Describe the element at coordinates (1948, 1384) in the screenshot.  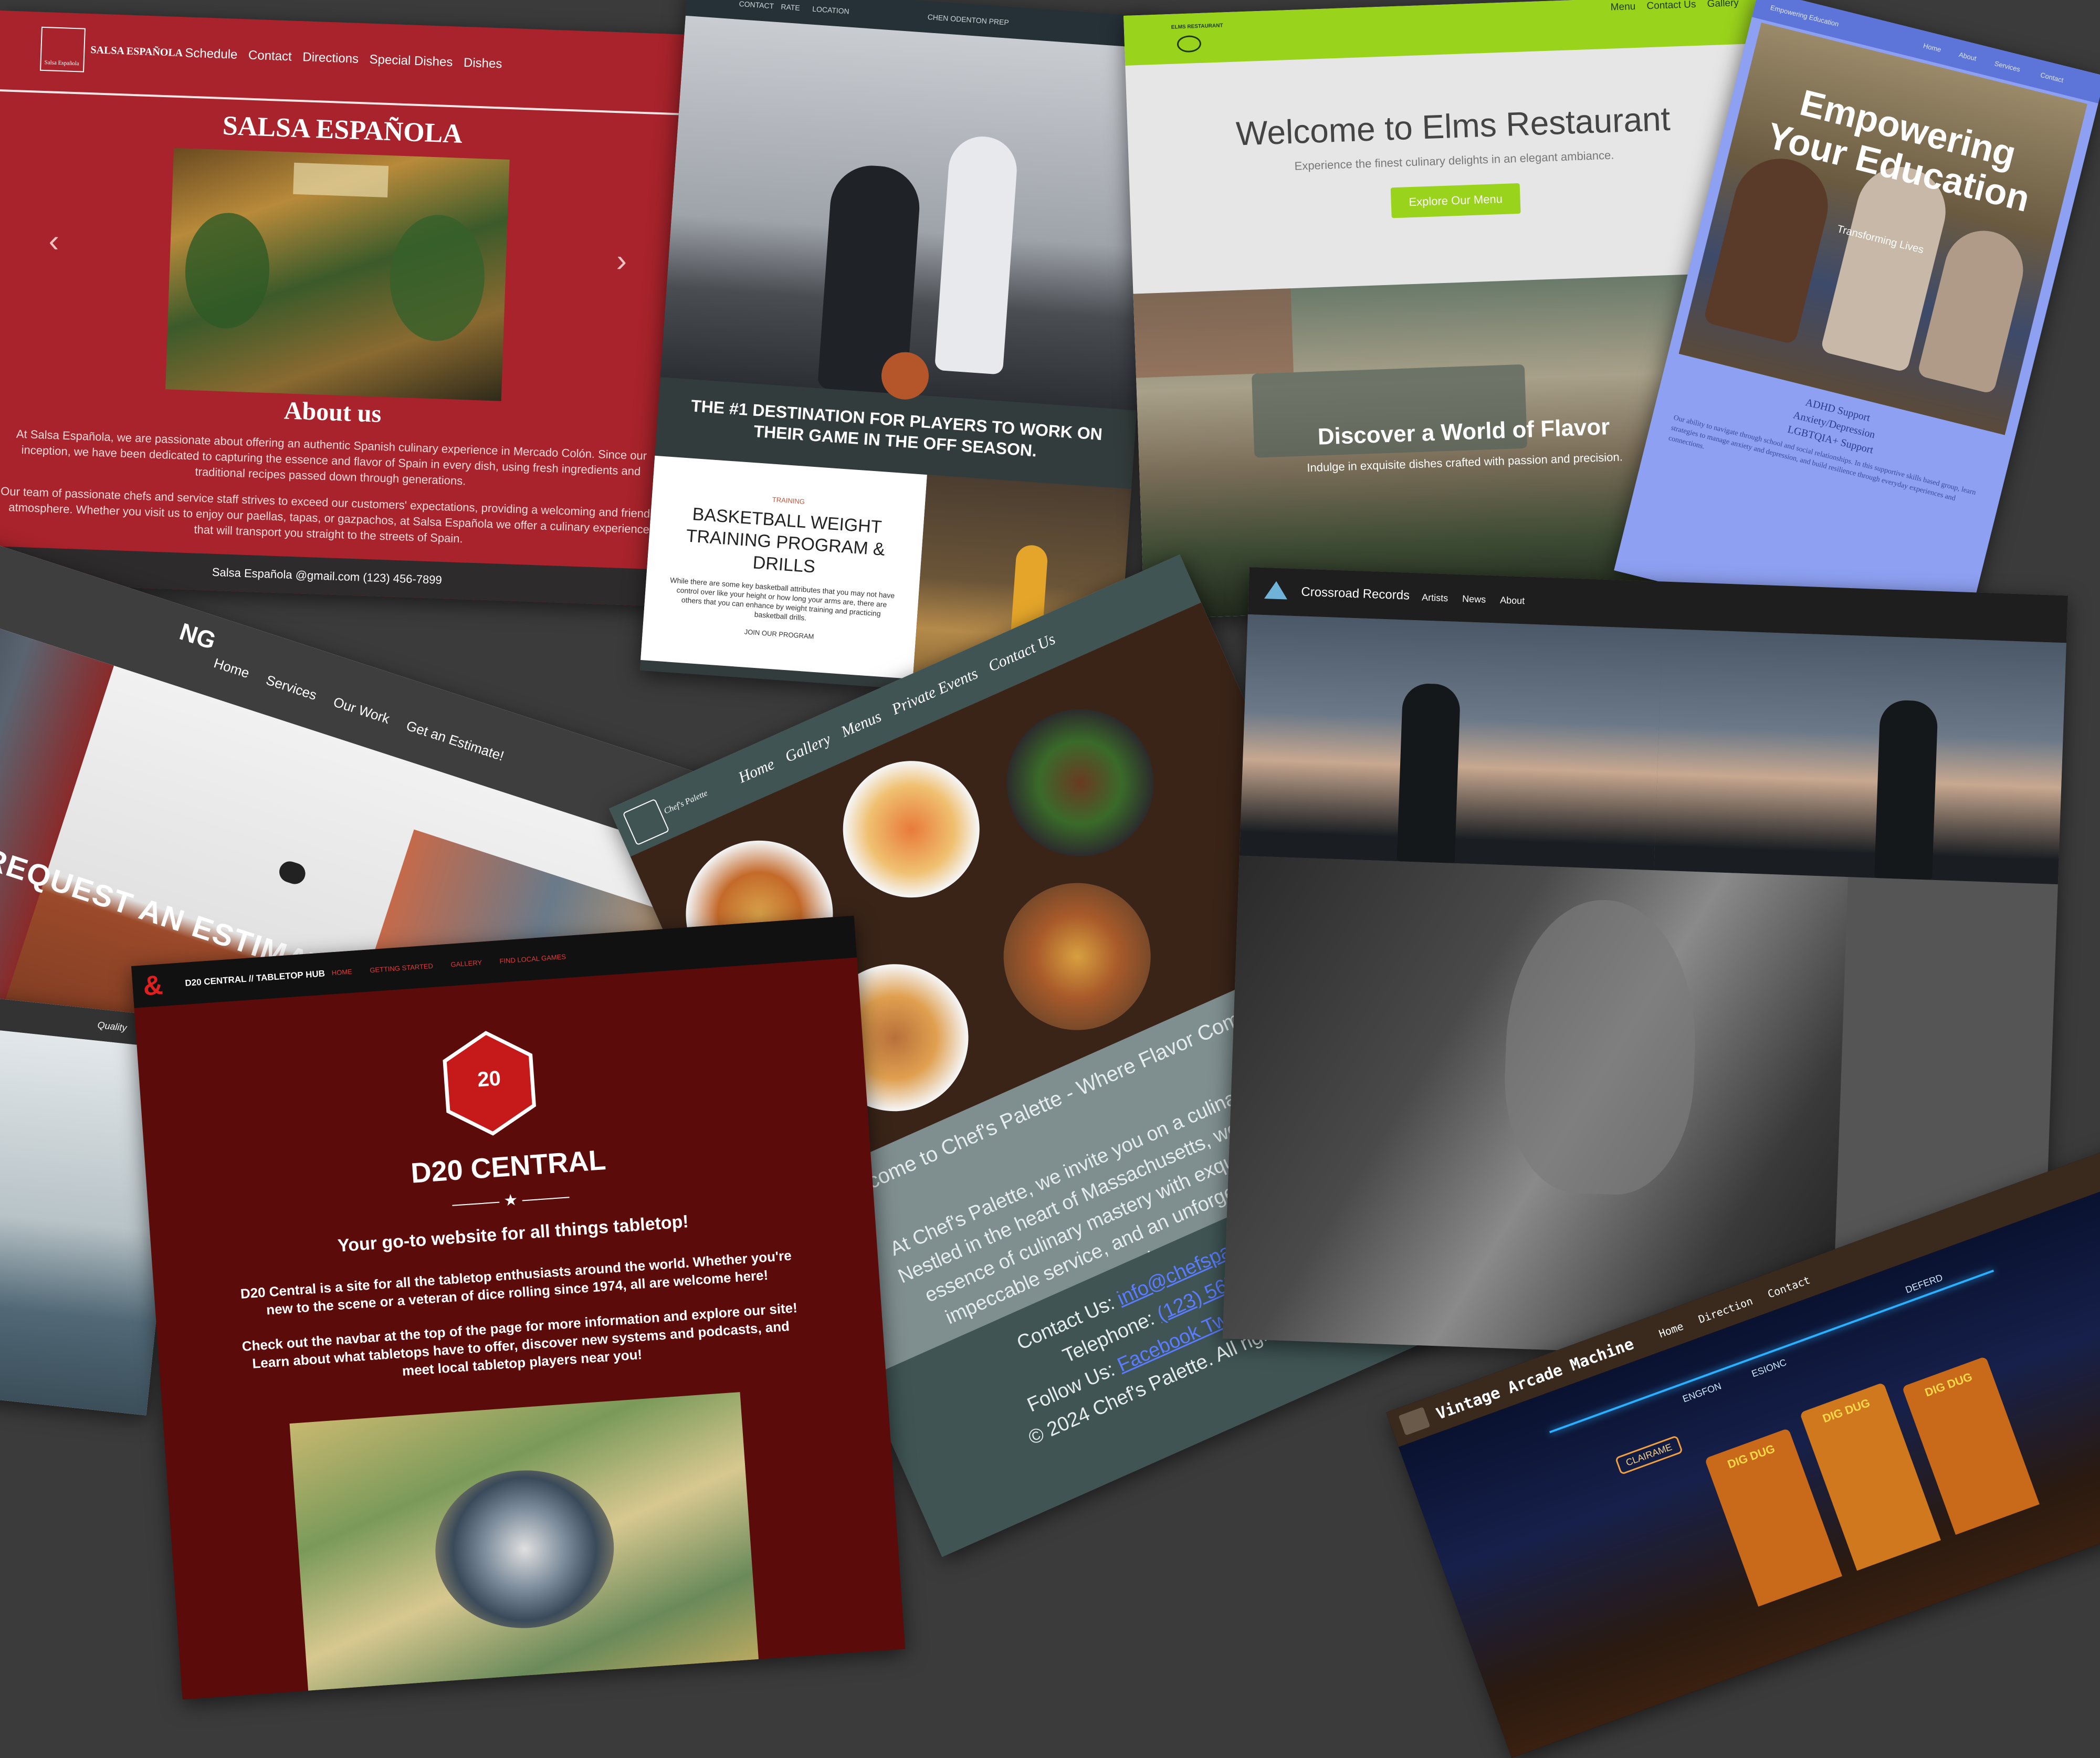
I see `arcade-cabinet-3-marquee: DIG DUG` at that location.